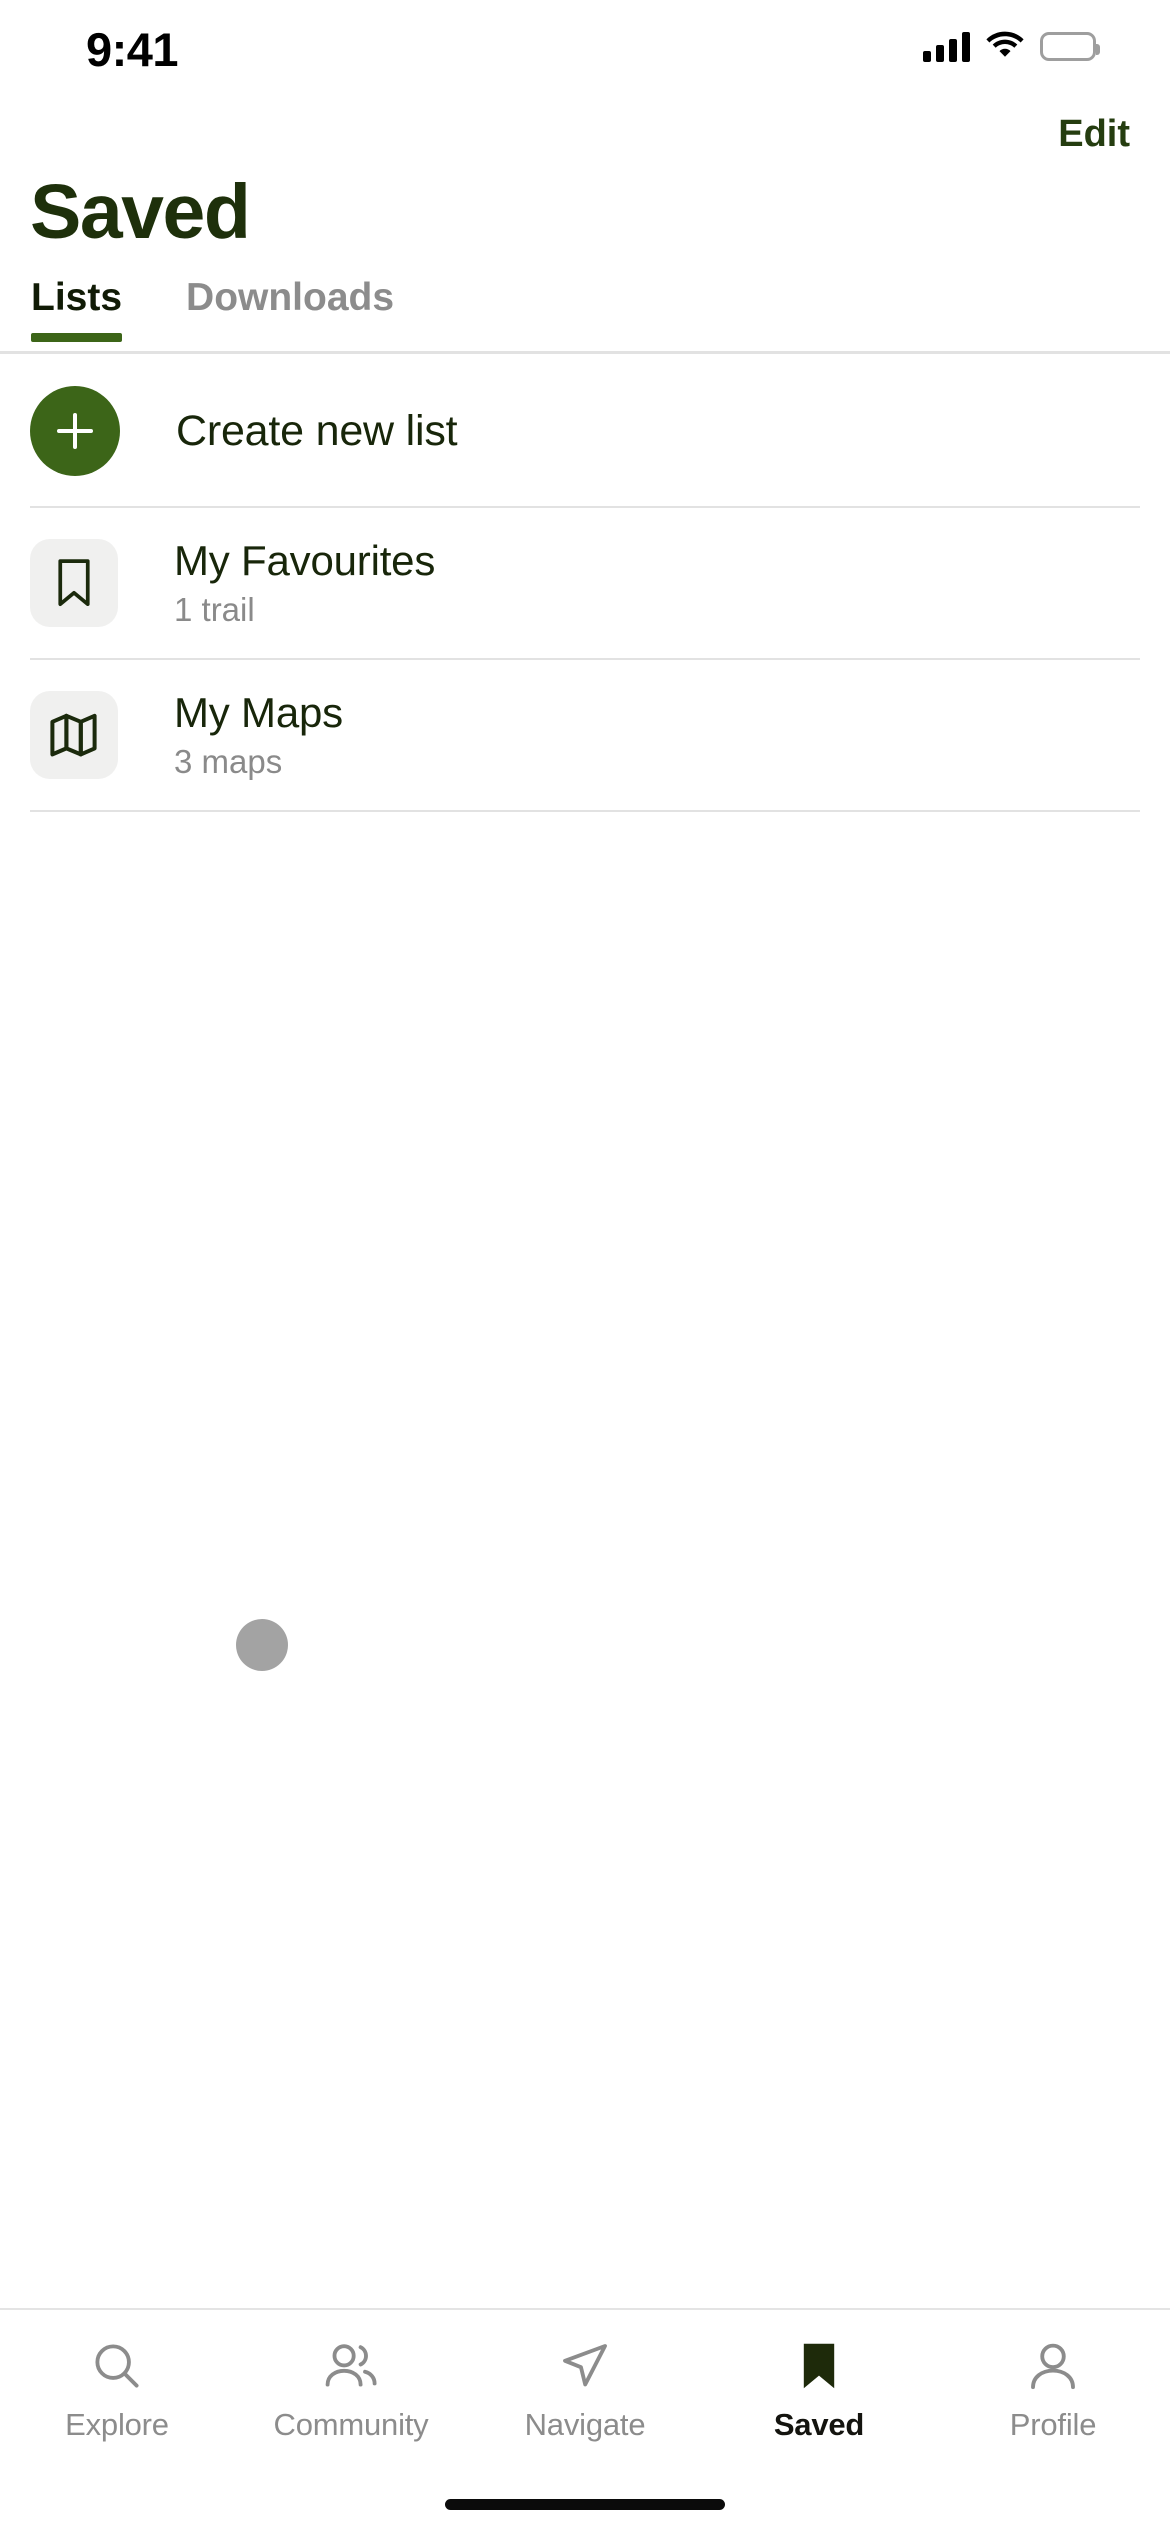 The height and width of the screenshot is (2532, 1170). Describe the element at coordinates (585, 2424) in the screenshot. I see `nav-label-navigate: Navigate` at that location.